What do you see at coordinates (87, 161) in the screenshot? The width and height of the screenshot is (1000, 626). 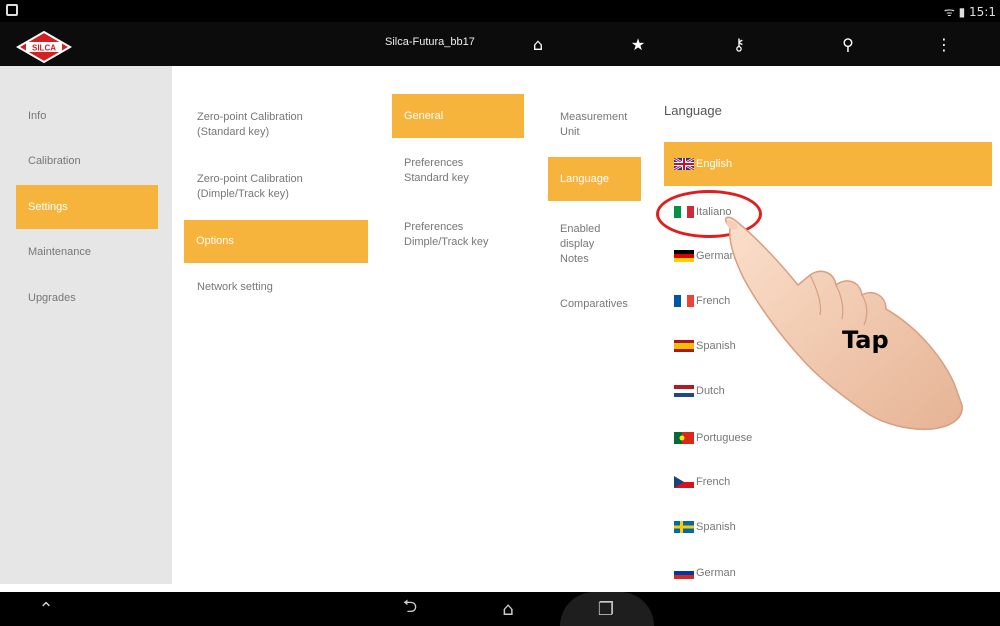 I see `sidebar-item-calibration: Calibration` at bounding box center [87, 161].